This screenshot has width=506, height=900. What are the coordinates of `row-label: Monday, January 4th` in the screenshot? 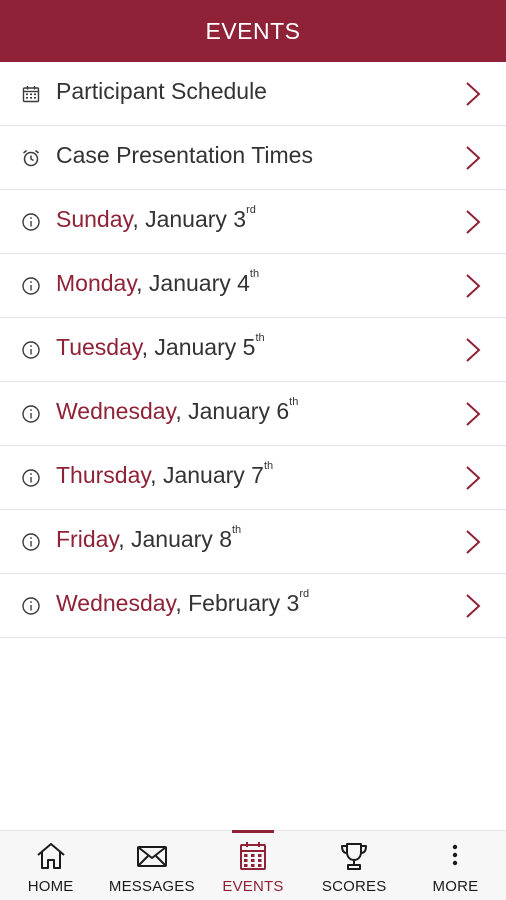 It's located at (158, 282).